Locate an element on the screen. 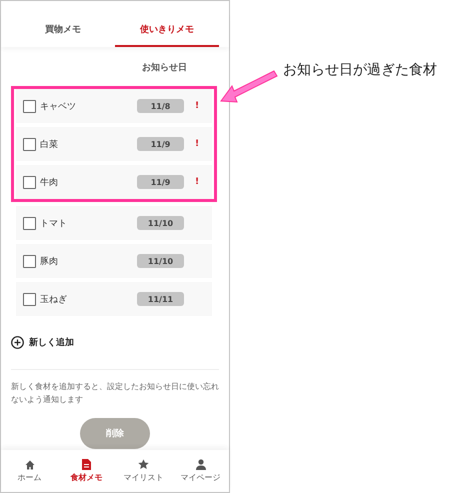 Image resolution: width=450 pixels, height=493 pixels. tab: 使いきりメモ is located at coordinates (167, 30).